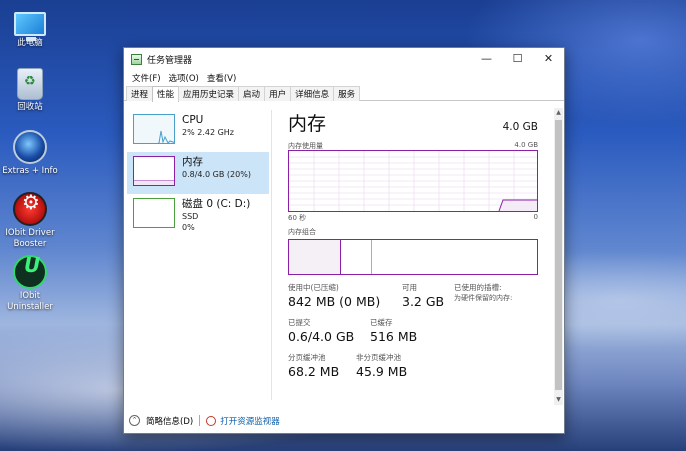 This screenshot has width=686, height=451. What do you see at coordinates (517, 59) in the screenshot?
I see `maximize-button: ☐` at bounding box center [517, 59].